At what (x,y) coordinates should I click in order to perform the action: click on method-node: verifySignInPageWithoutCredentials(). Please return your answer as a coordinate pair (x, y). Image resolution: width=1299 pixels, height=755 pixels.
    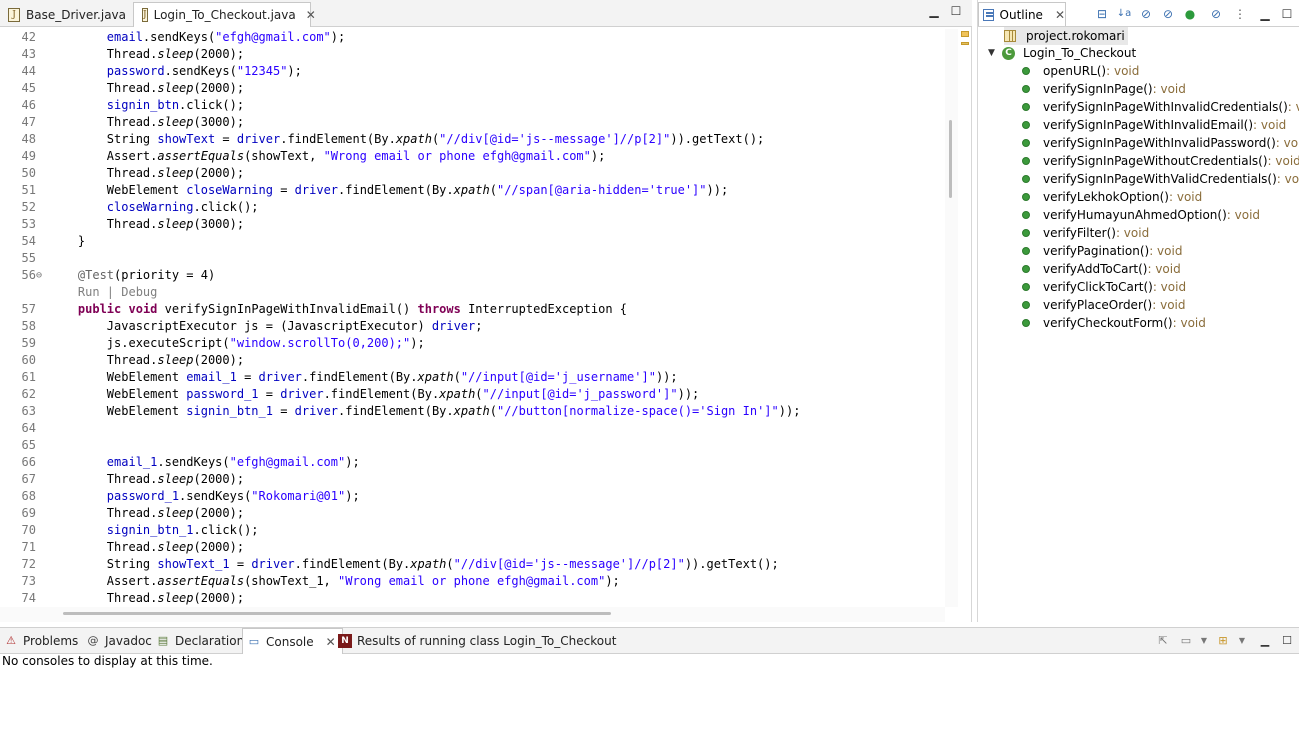
    Looking at the image, I should click on (1160, 161).